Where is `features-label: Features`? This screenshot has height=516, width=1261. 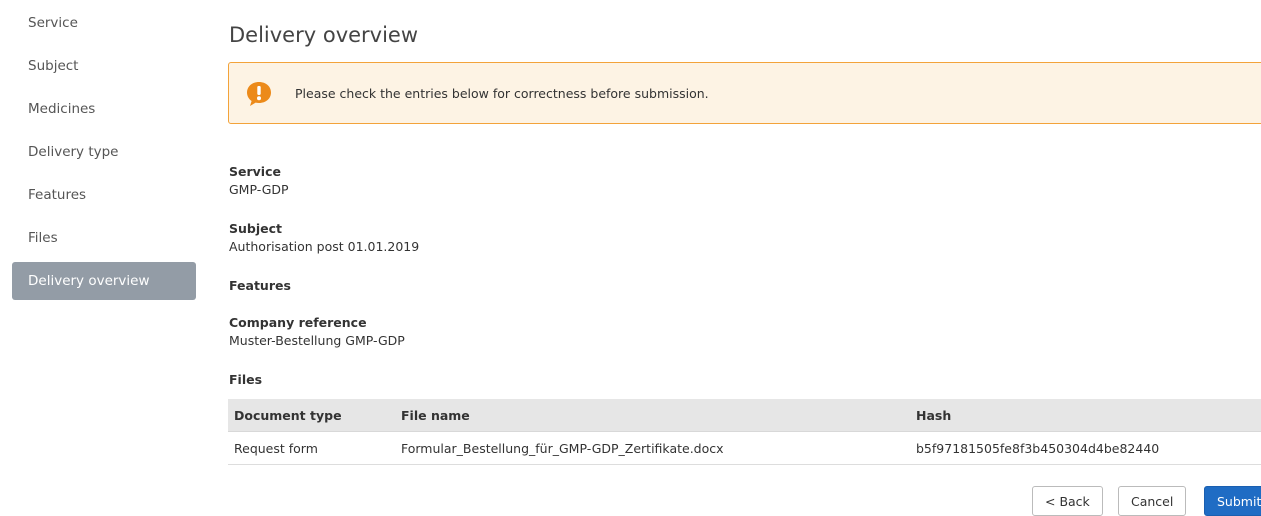
features-label: Features is located at coordinates (260, 285).